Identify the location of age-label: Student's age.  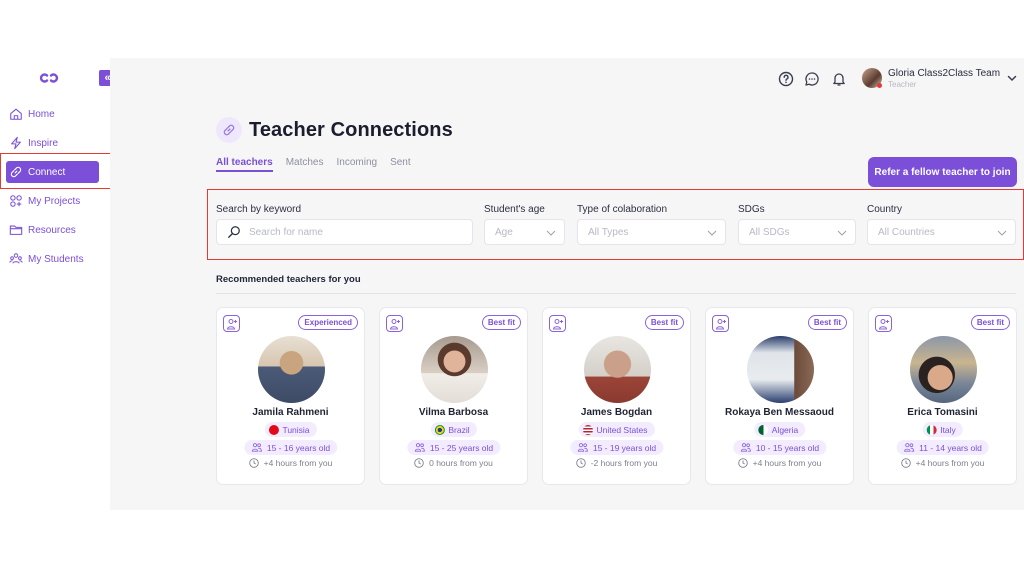
(514, 209).